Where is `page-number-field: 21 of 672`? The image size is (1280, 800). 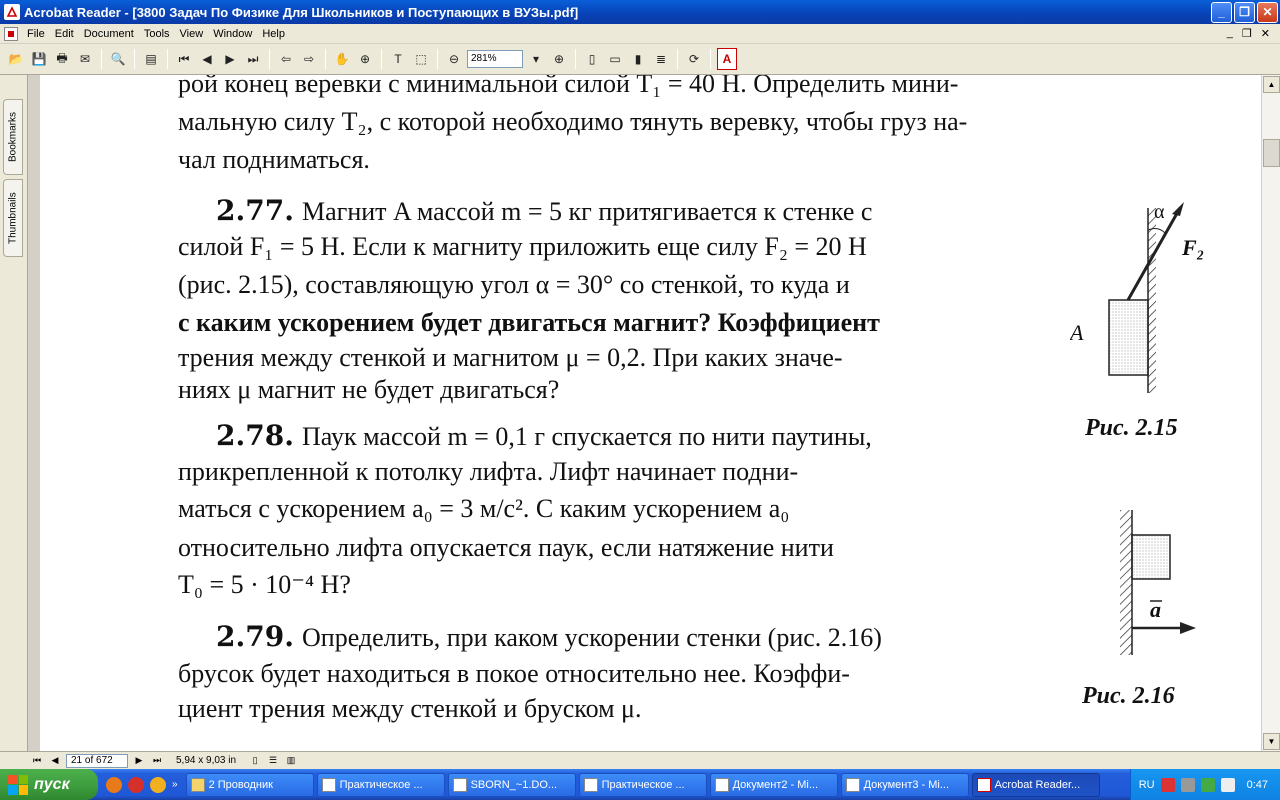 page-number-field: 21 of 672 is located at coordinates (97, 760).